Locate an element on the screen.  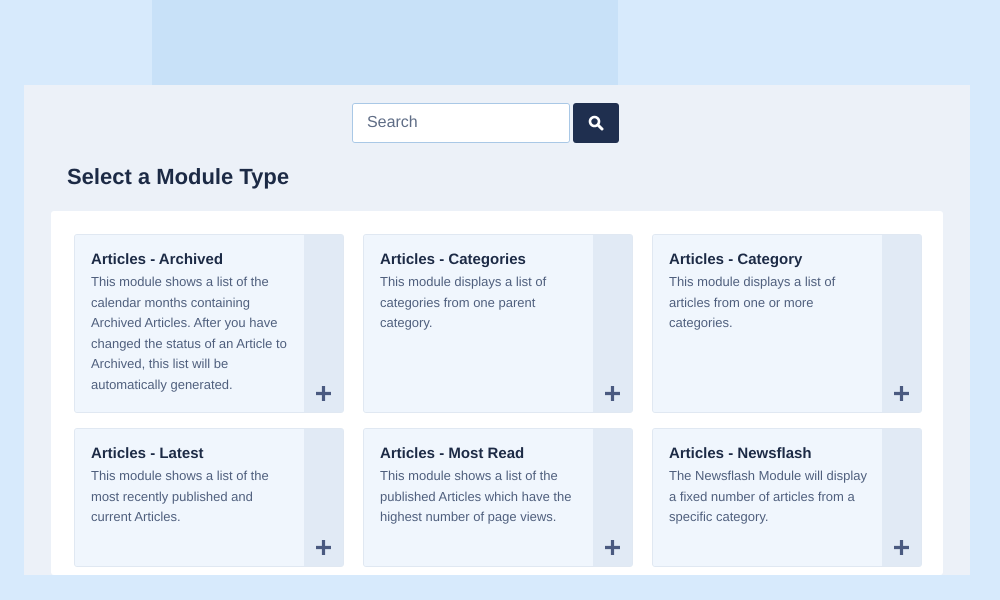
module-title: Articles - Most Read is located at coordinates (453, 453).